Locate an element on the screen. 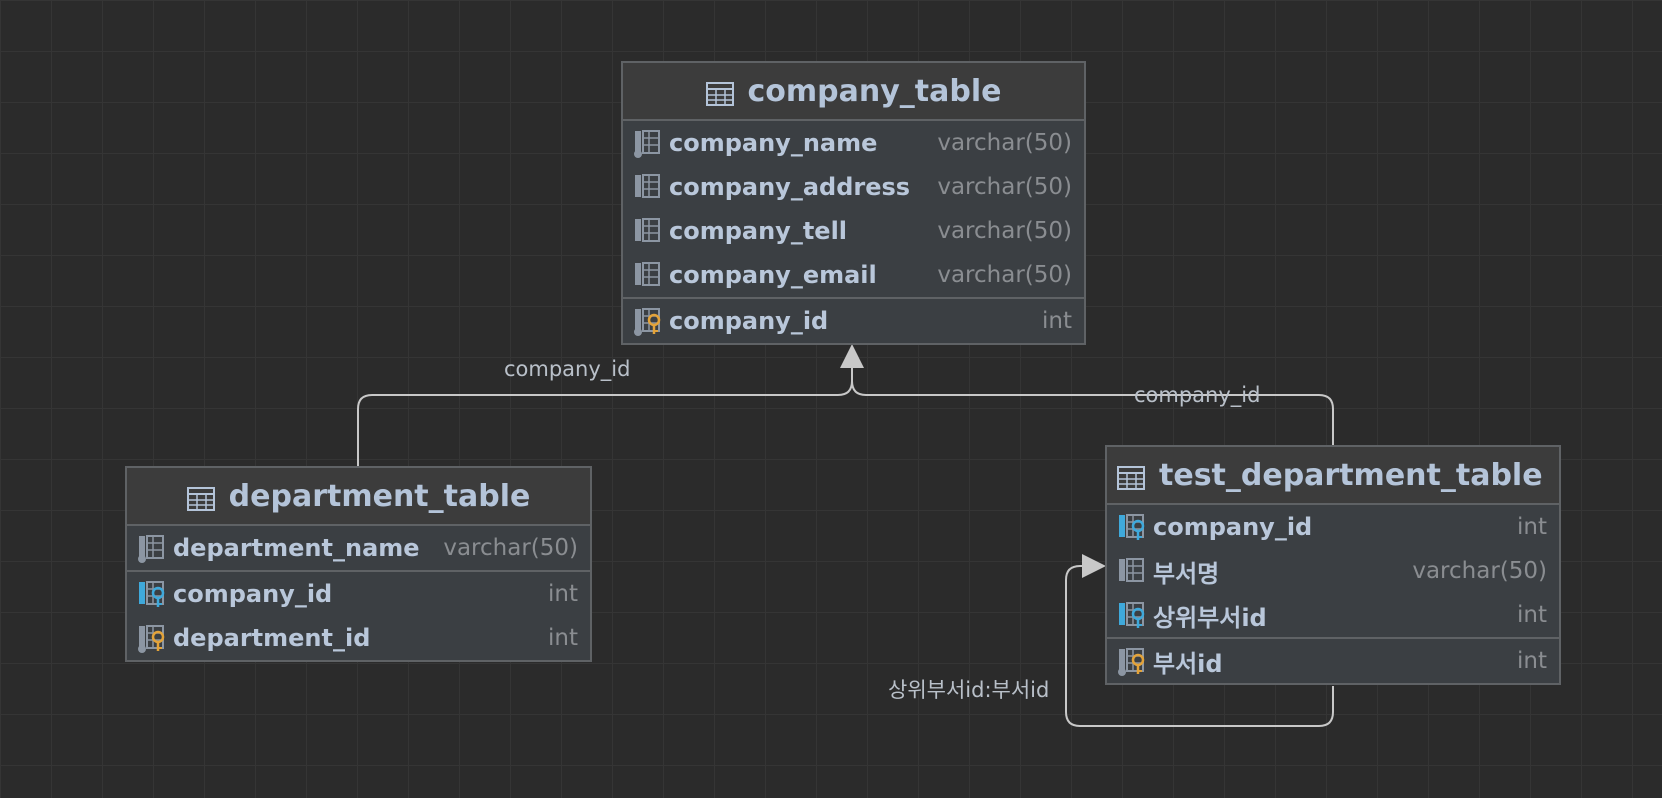 This screenshot has width=1662, height=798. column-name: company_address is located at coordinates (790, 187).